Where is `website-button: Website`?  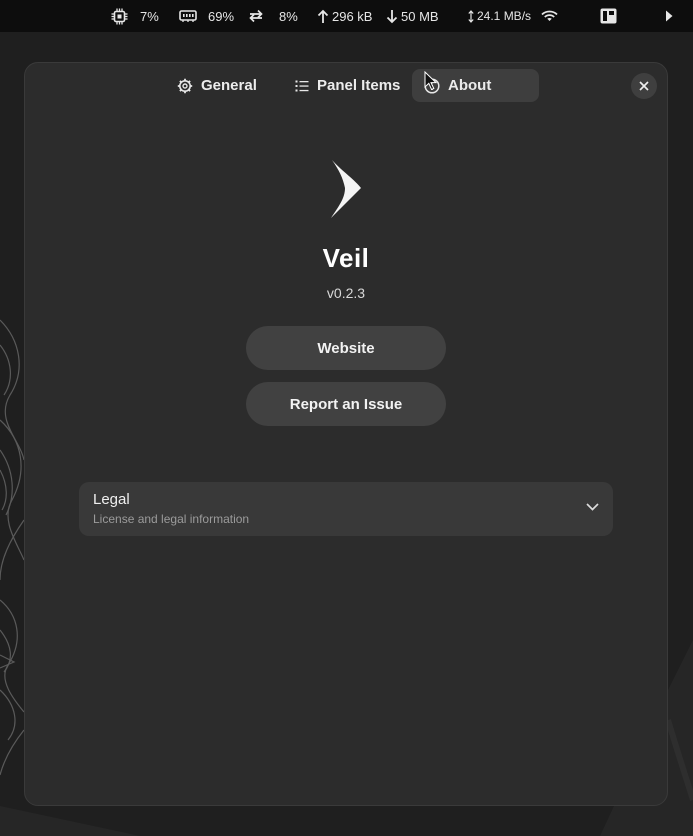
website-button: Website is located at coordinates (346, 348).